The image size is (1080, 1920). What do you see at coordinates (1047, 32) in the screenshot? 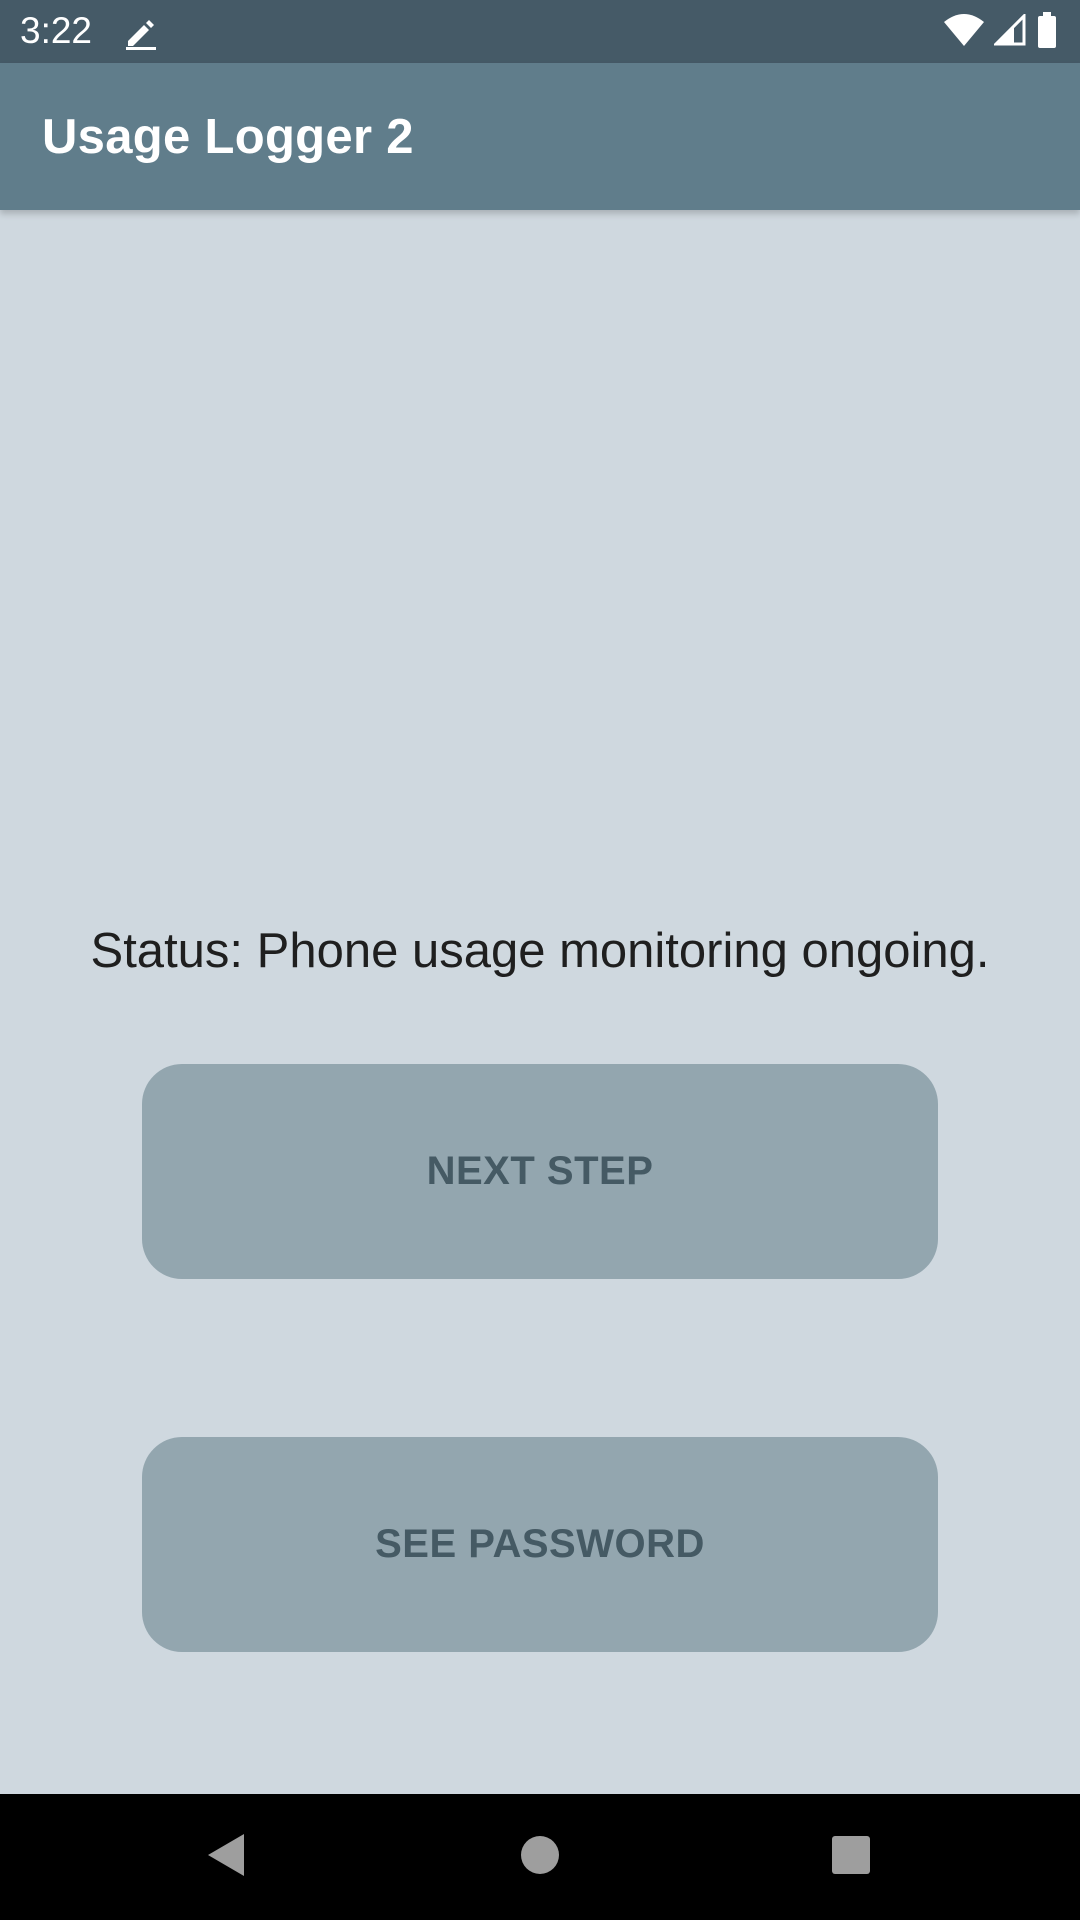
I see `battery-icon` at bounding box center [1047, 32].